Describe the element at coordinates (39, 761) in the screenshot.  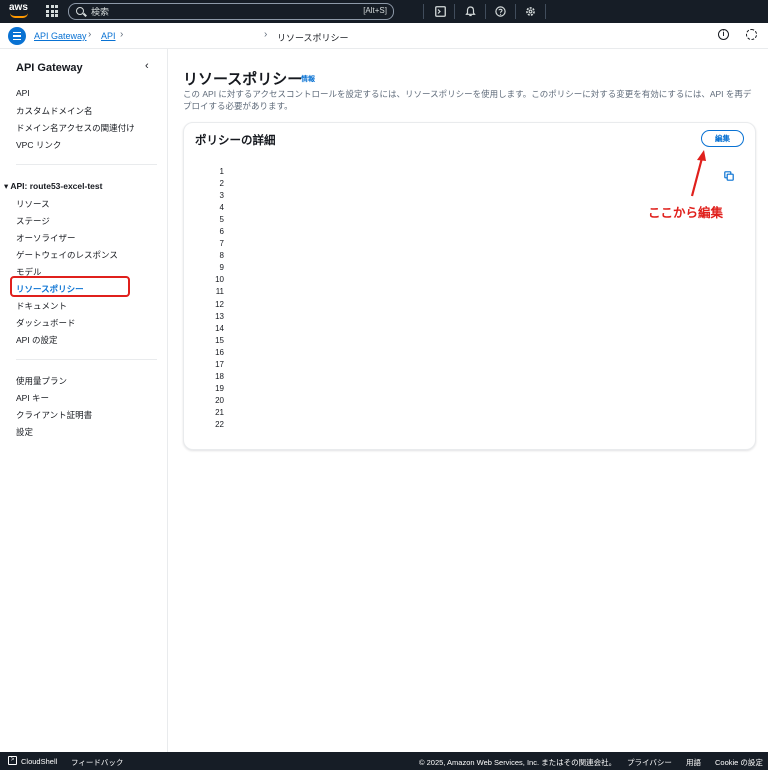
I see `footer-cloudshell: CloudShell` at that location.